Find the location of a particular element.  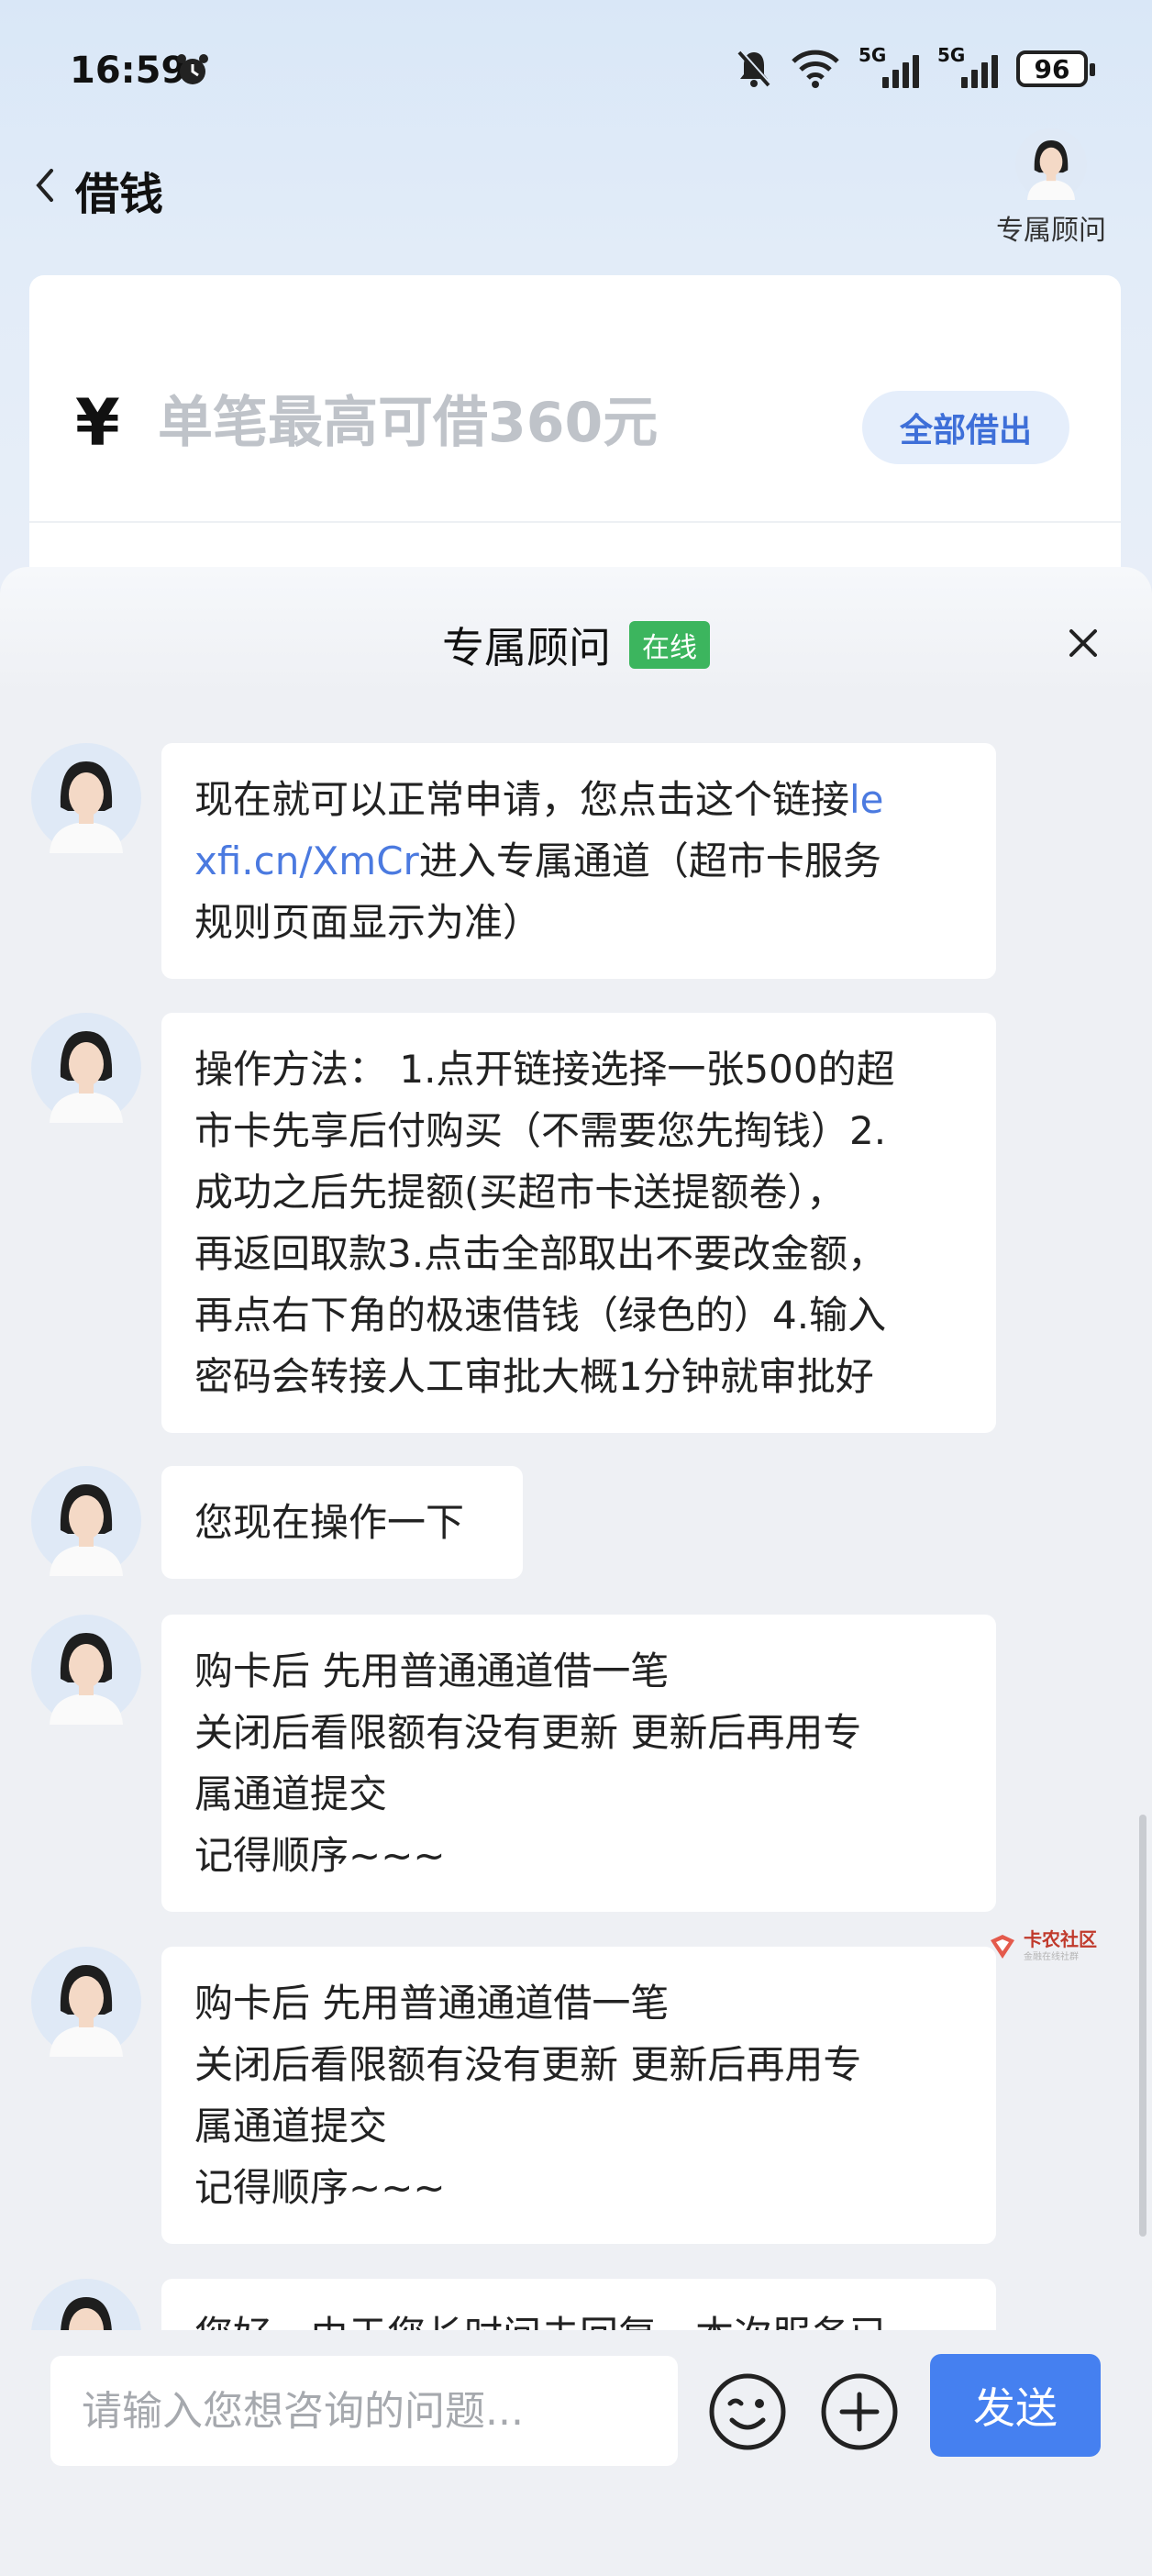

divider is located at coordinates (575, 522).